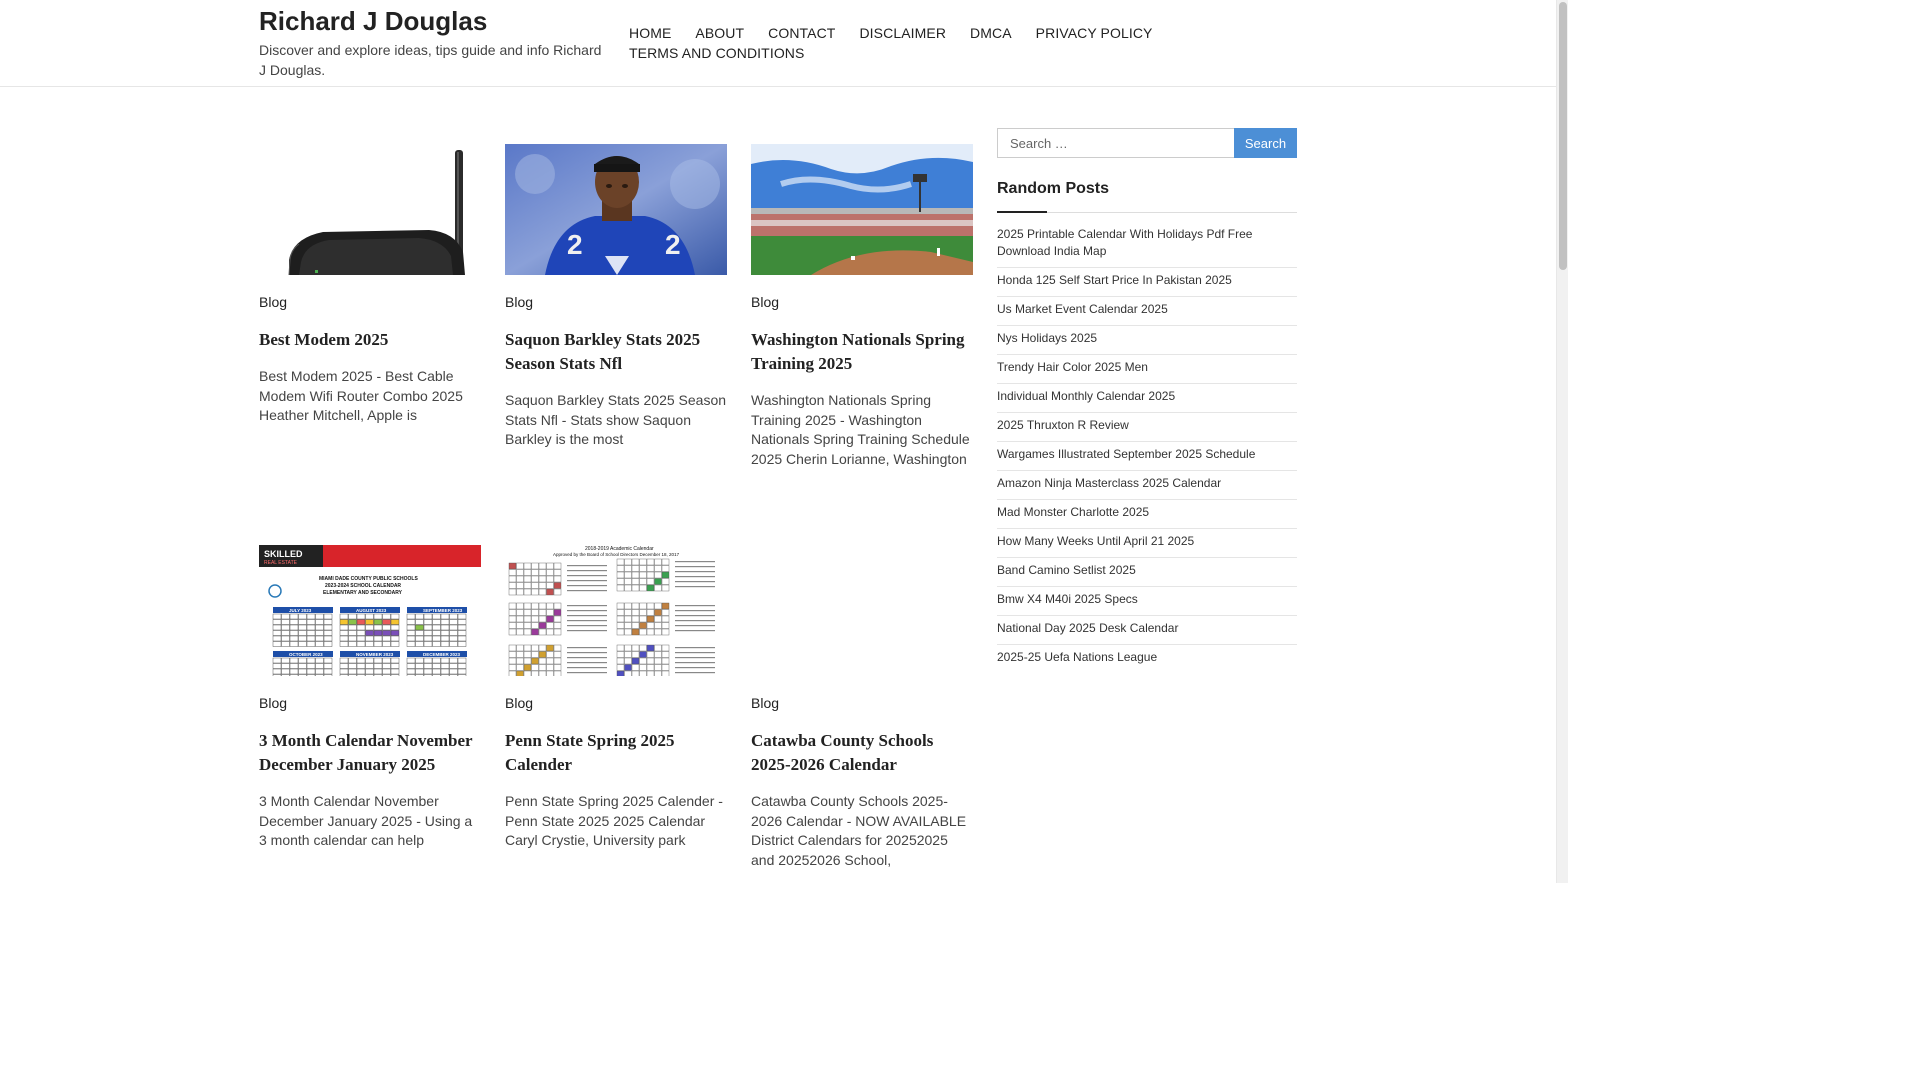 This screenshot has height=1080, width=1920. I want to click on list-item: Nys Holidays 2025, so click(1147, 340).